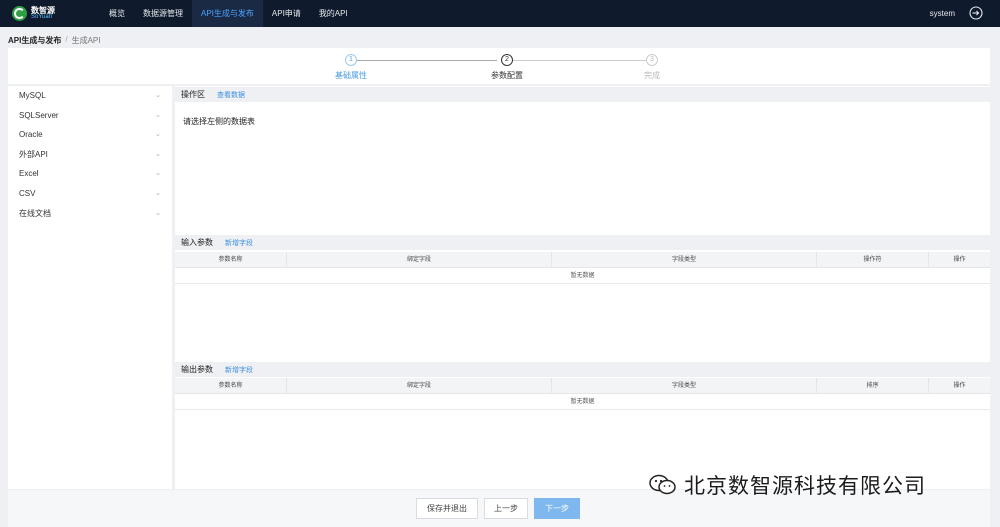 Image resolution: width=1000 pixels, height=527 pixels. I want to click on input-params-title: 输入参数, so click(197, 242).